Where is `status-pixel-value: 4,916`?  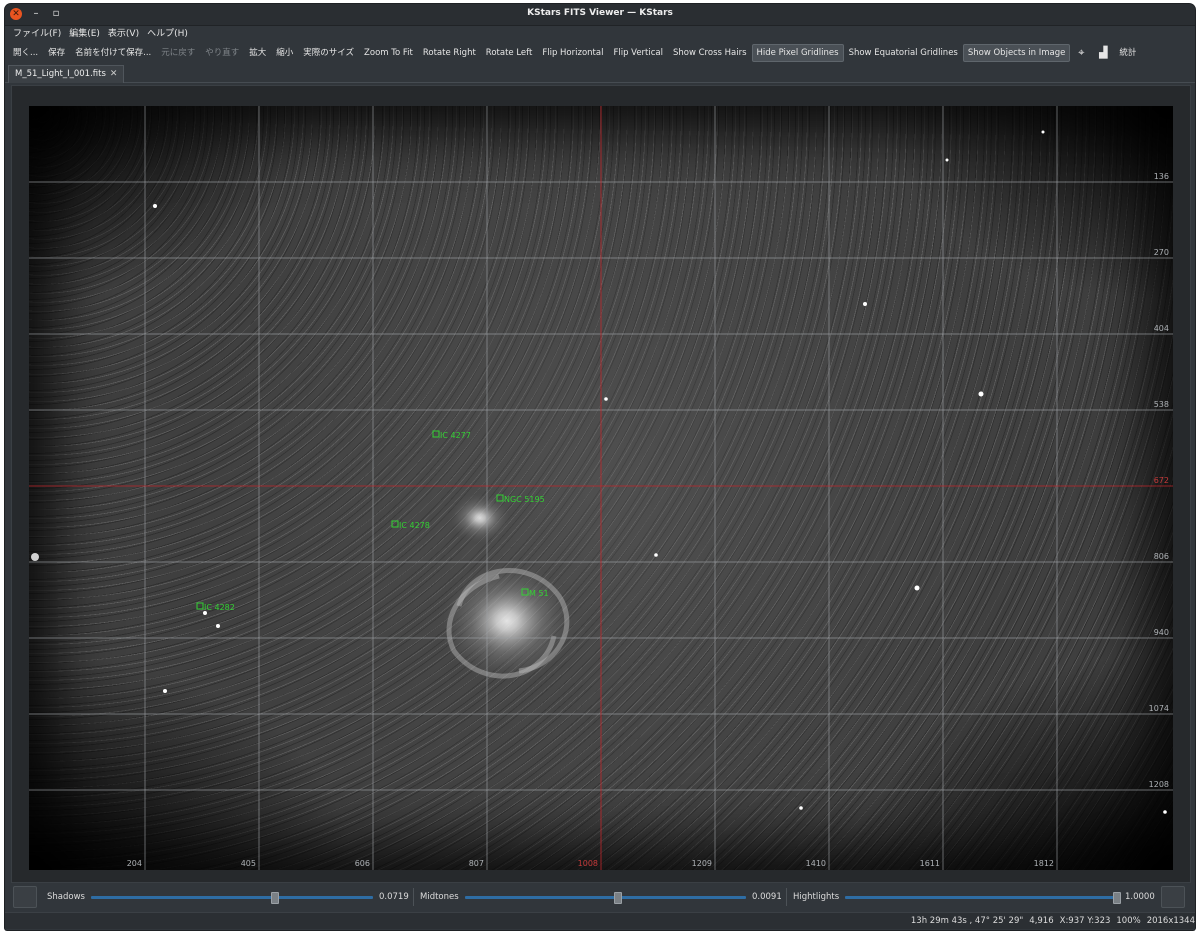
status-pixel-value: 4,916 is located at coordinates (1041, 921).